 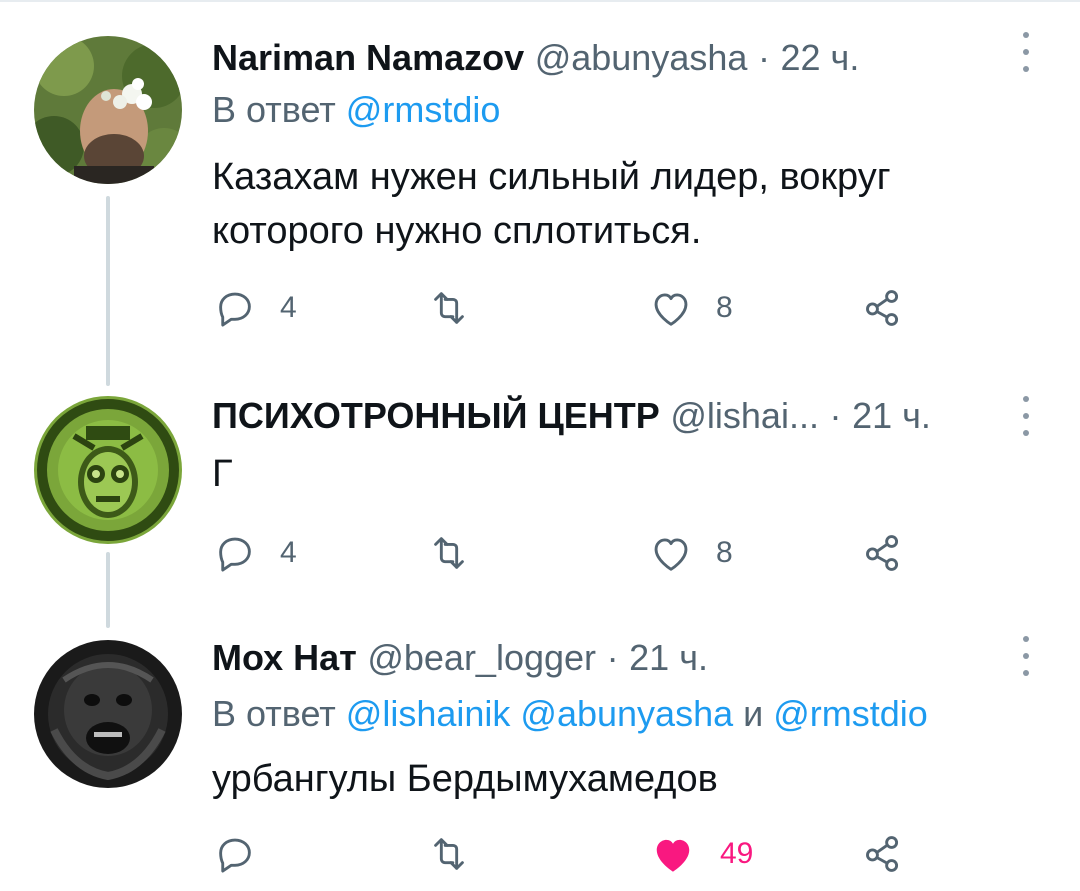 I want to click on tweet-text: урбангулы Бердымухамедов, so click(x=612, y=779).